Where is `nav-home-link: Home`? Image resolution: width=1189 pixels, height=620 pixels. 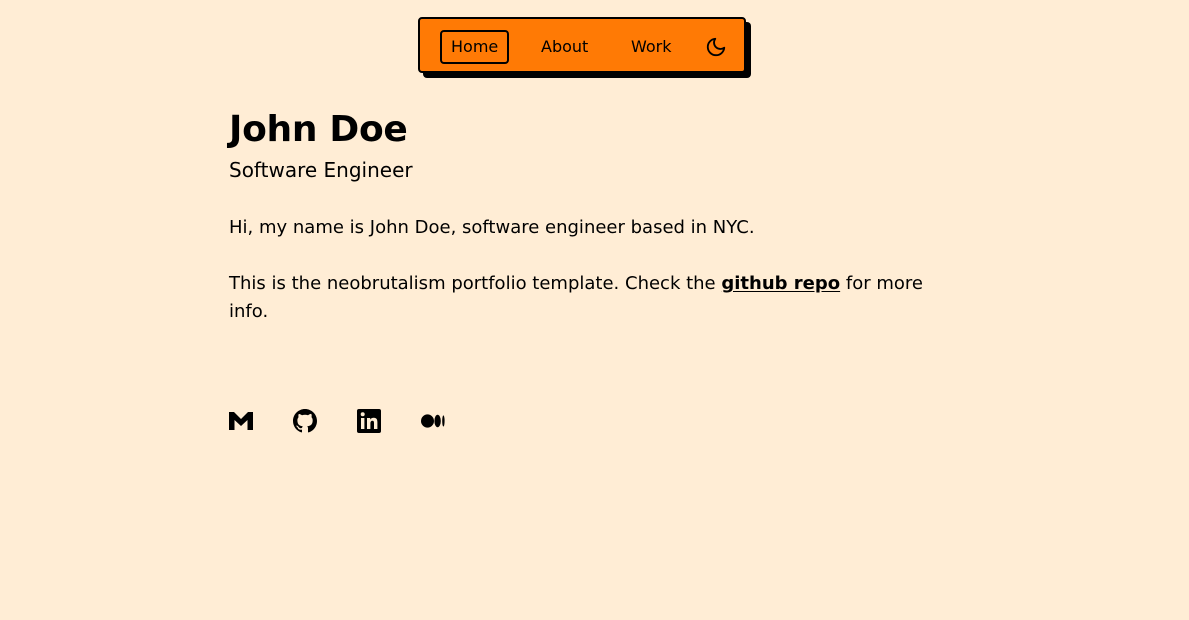 nav-home-link: Home is located at coordinates (475, 47).